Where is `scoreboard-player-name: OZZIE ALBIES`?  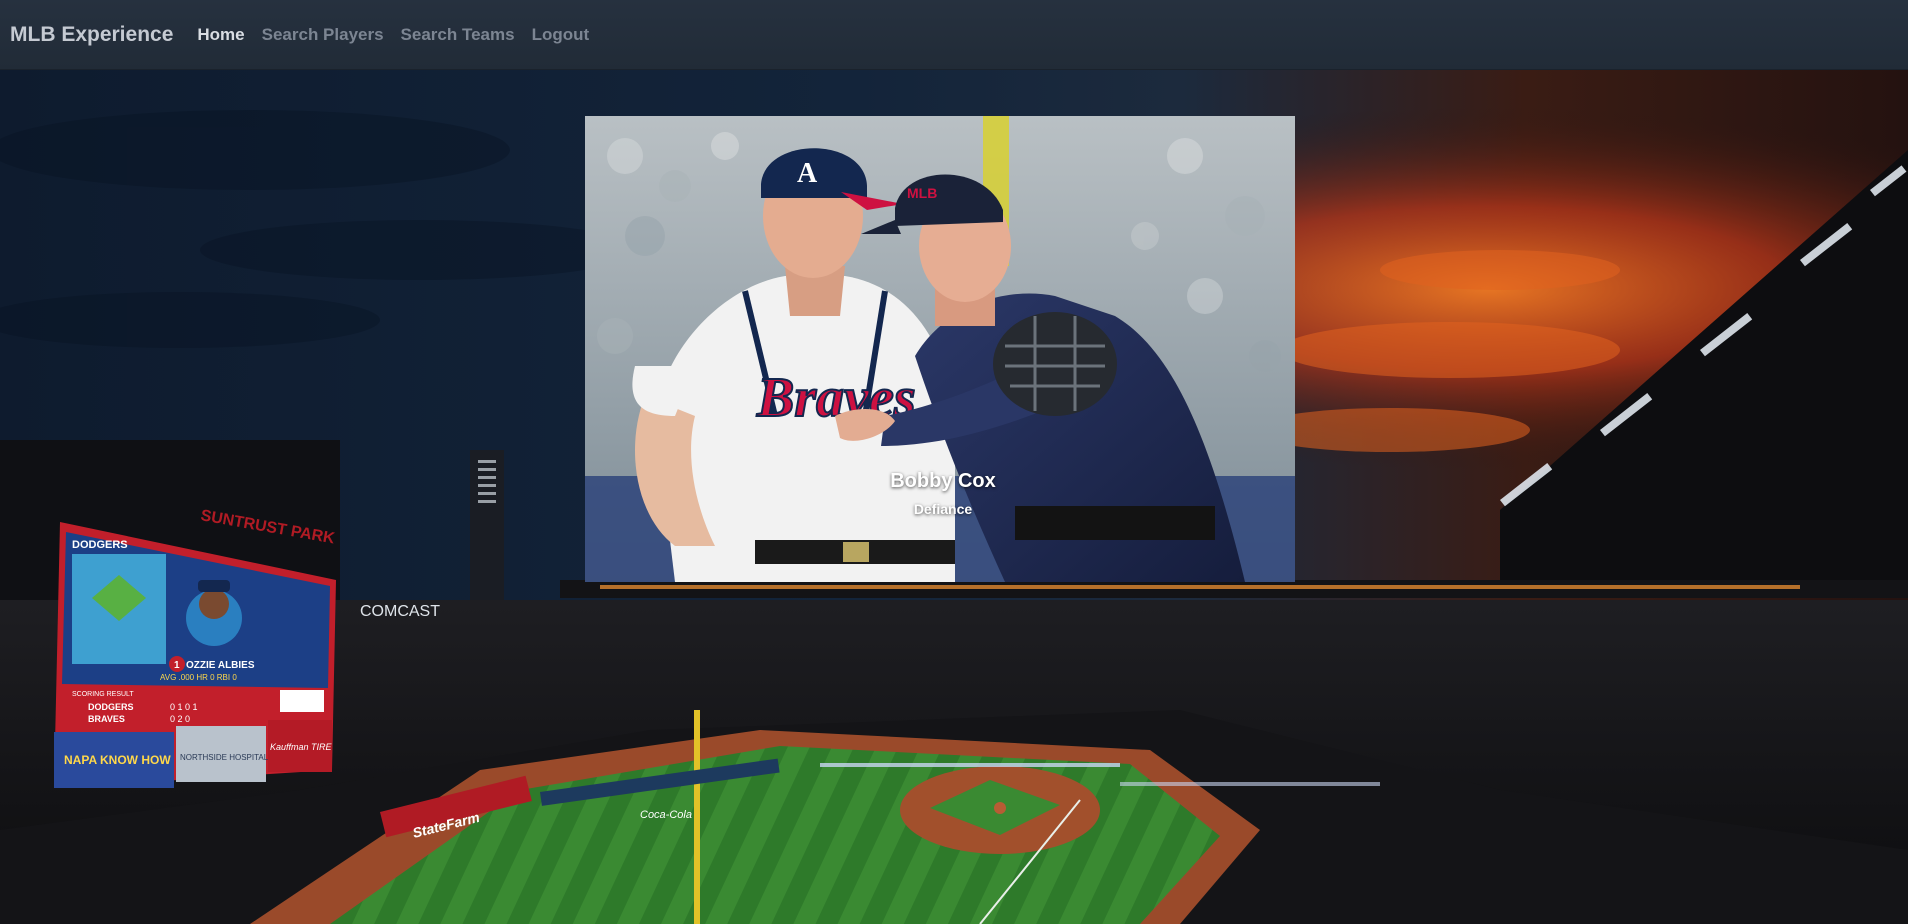
scoreboard-player-name: OZZIE ALBIES is located at coordinates (220, 665).